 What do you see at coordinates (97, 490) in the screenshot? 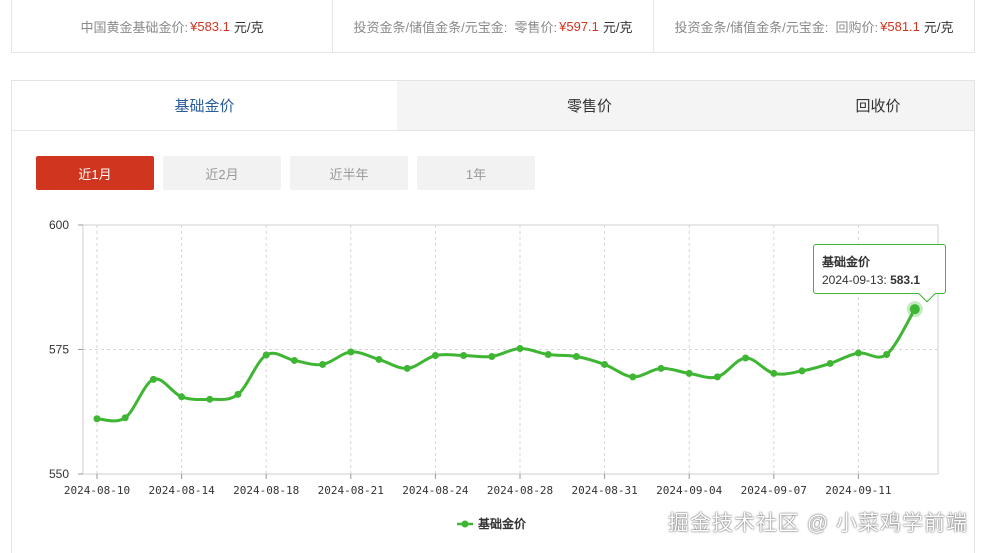
I see `x-tick-label: 2024-08-10` at bounding box center [97, 490].